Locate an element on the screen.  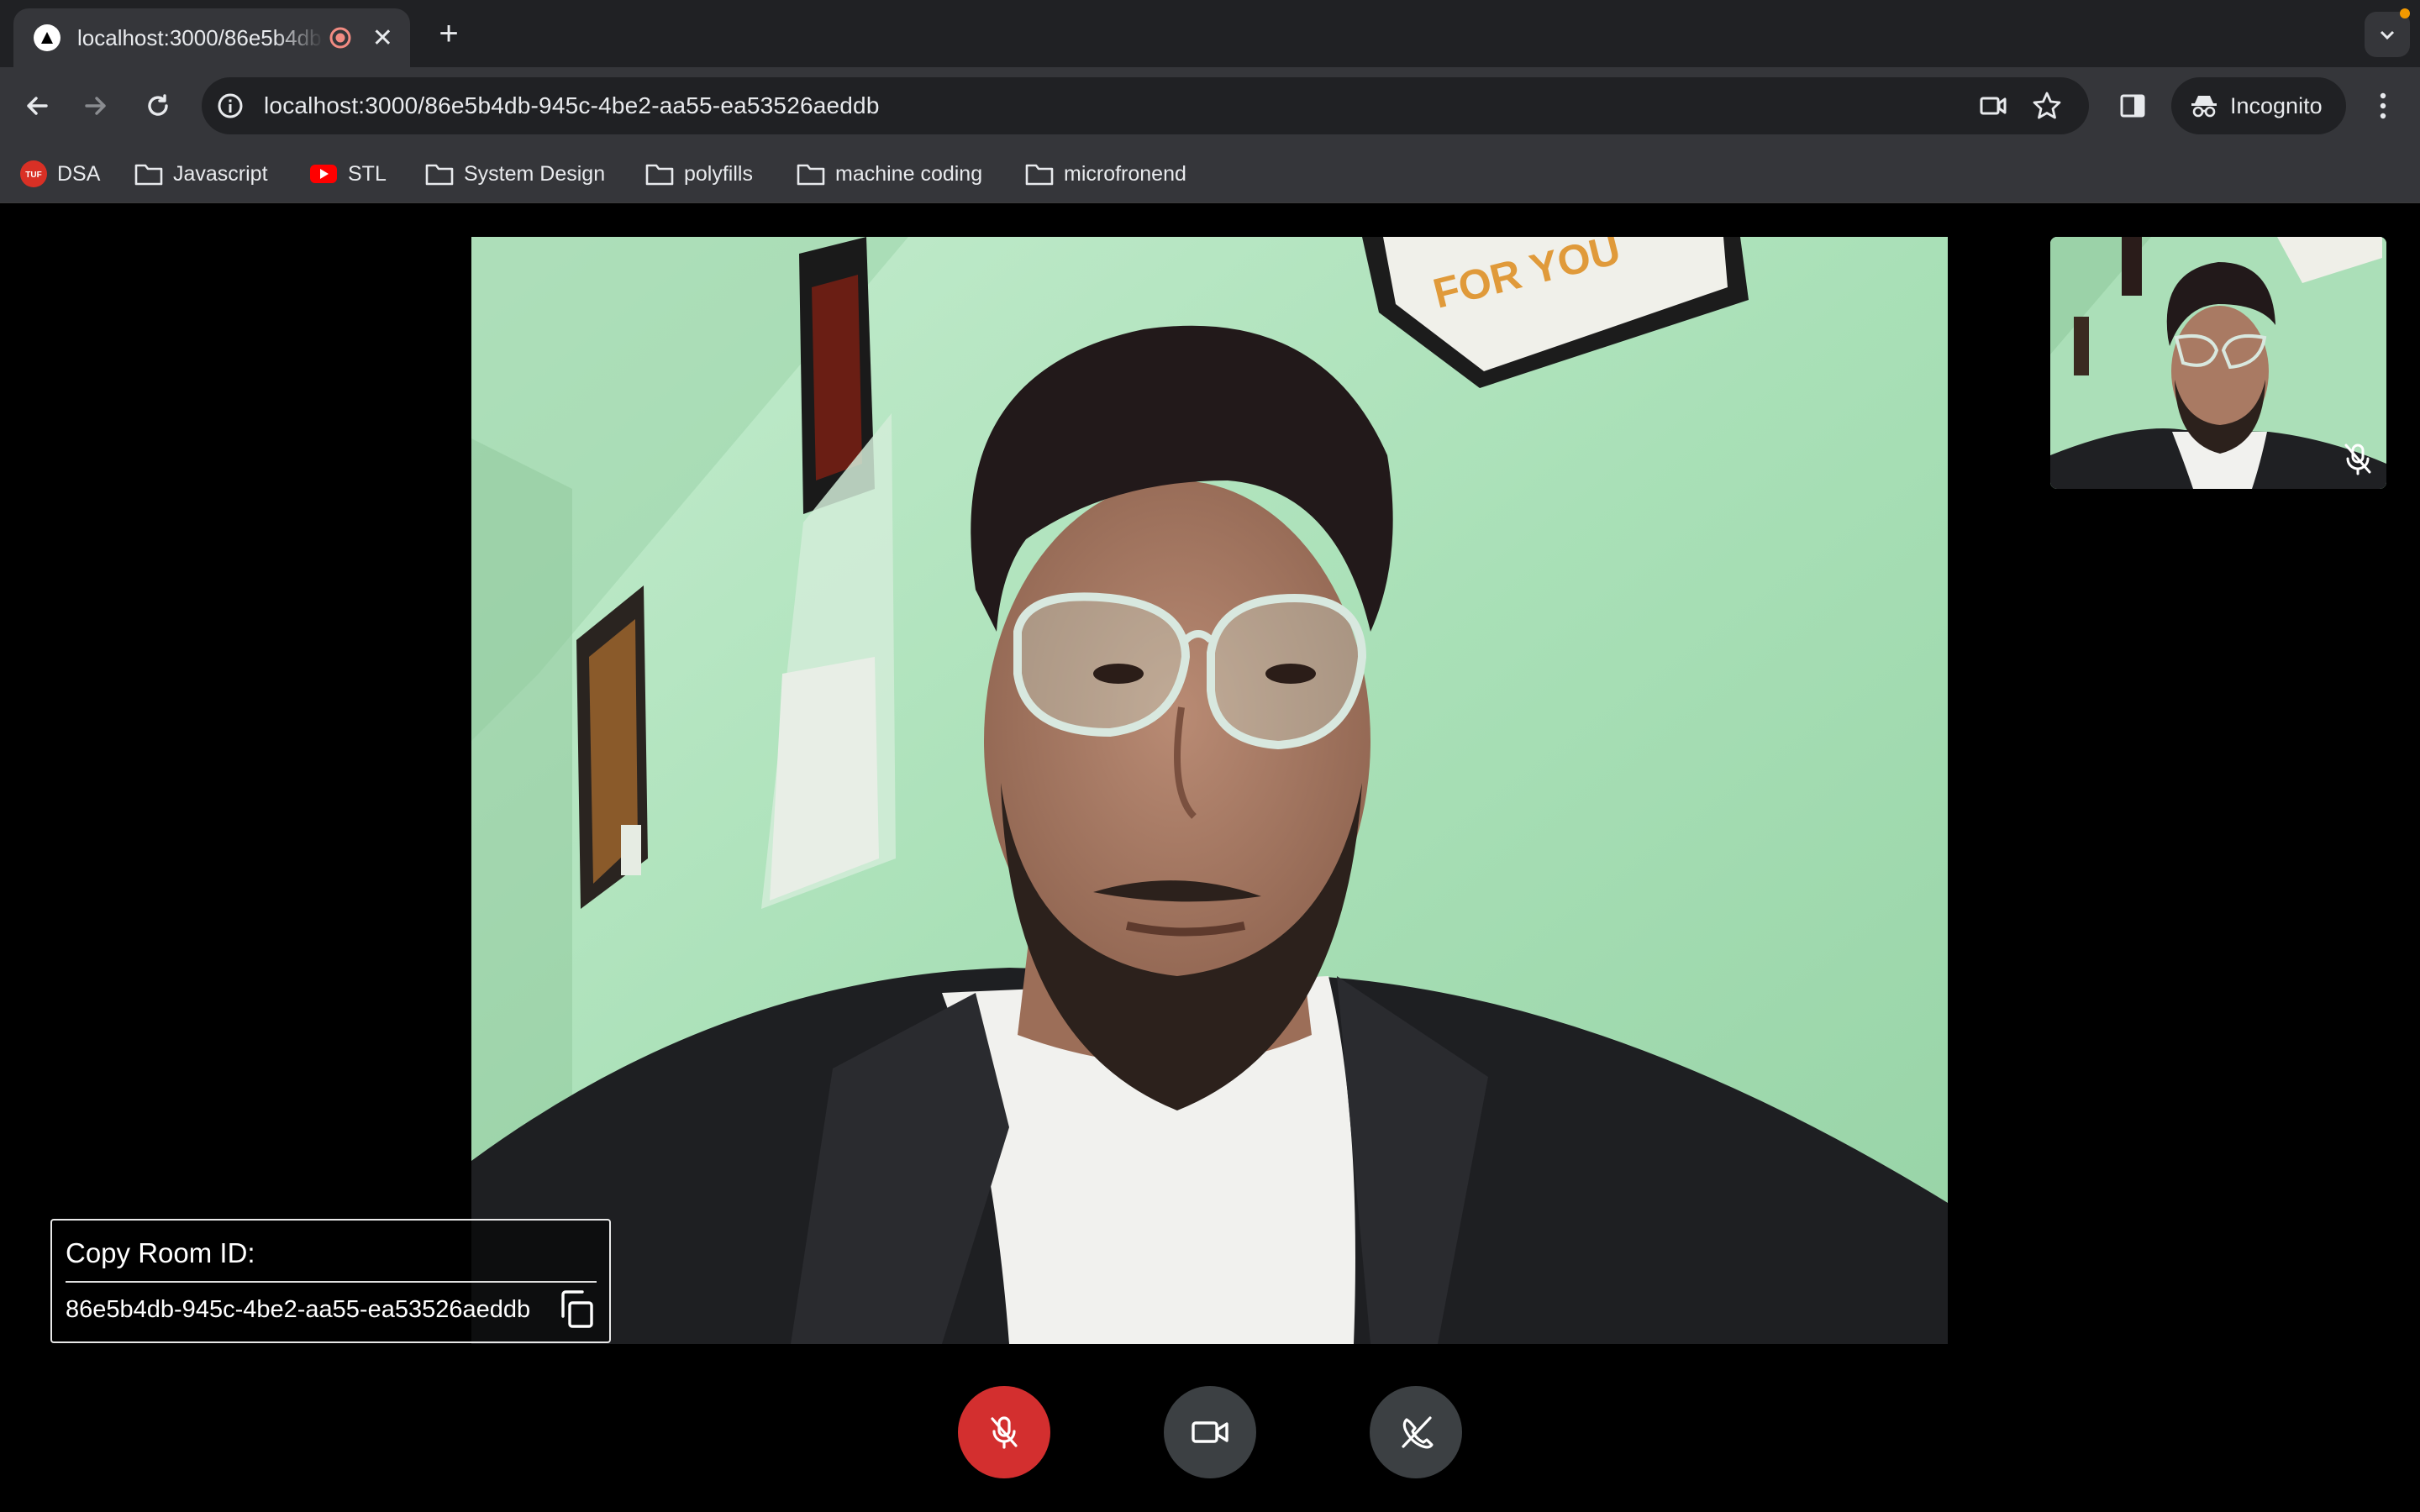
back-button is located at coordinates (37, 106).